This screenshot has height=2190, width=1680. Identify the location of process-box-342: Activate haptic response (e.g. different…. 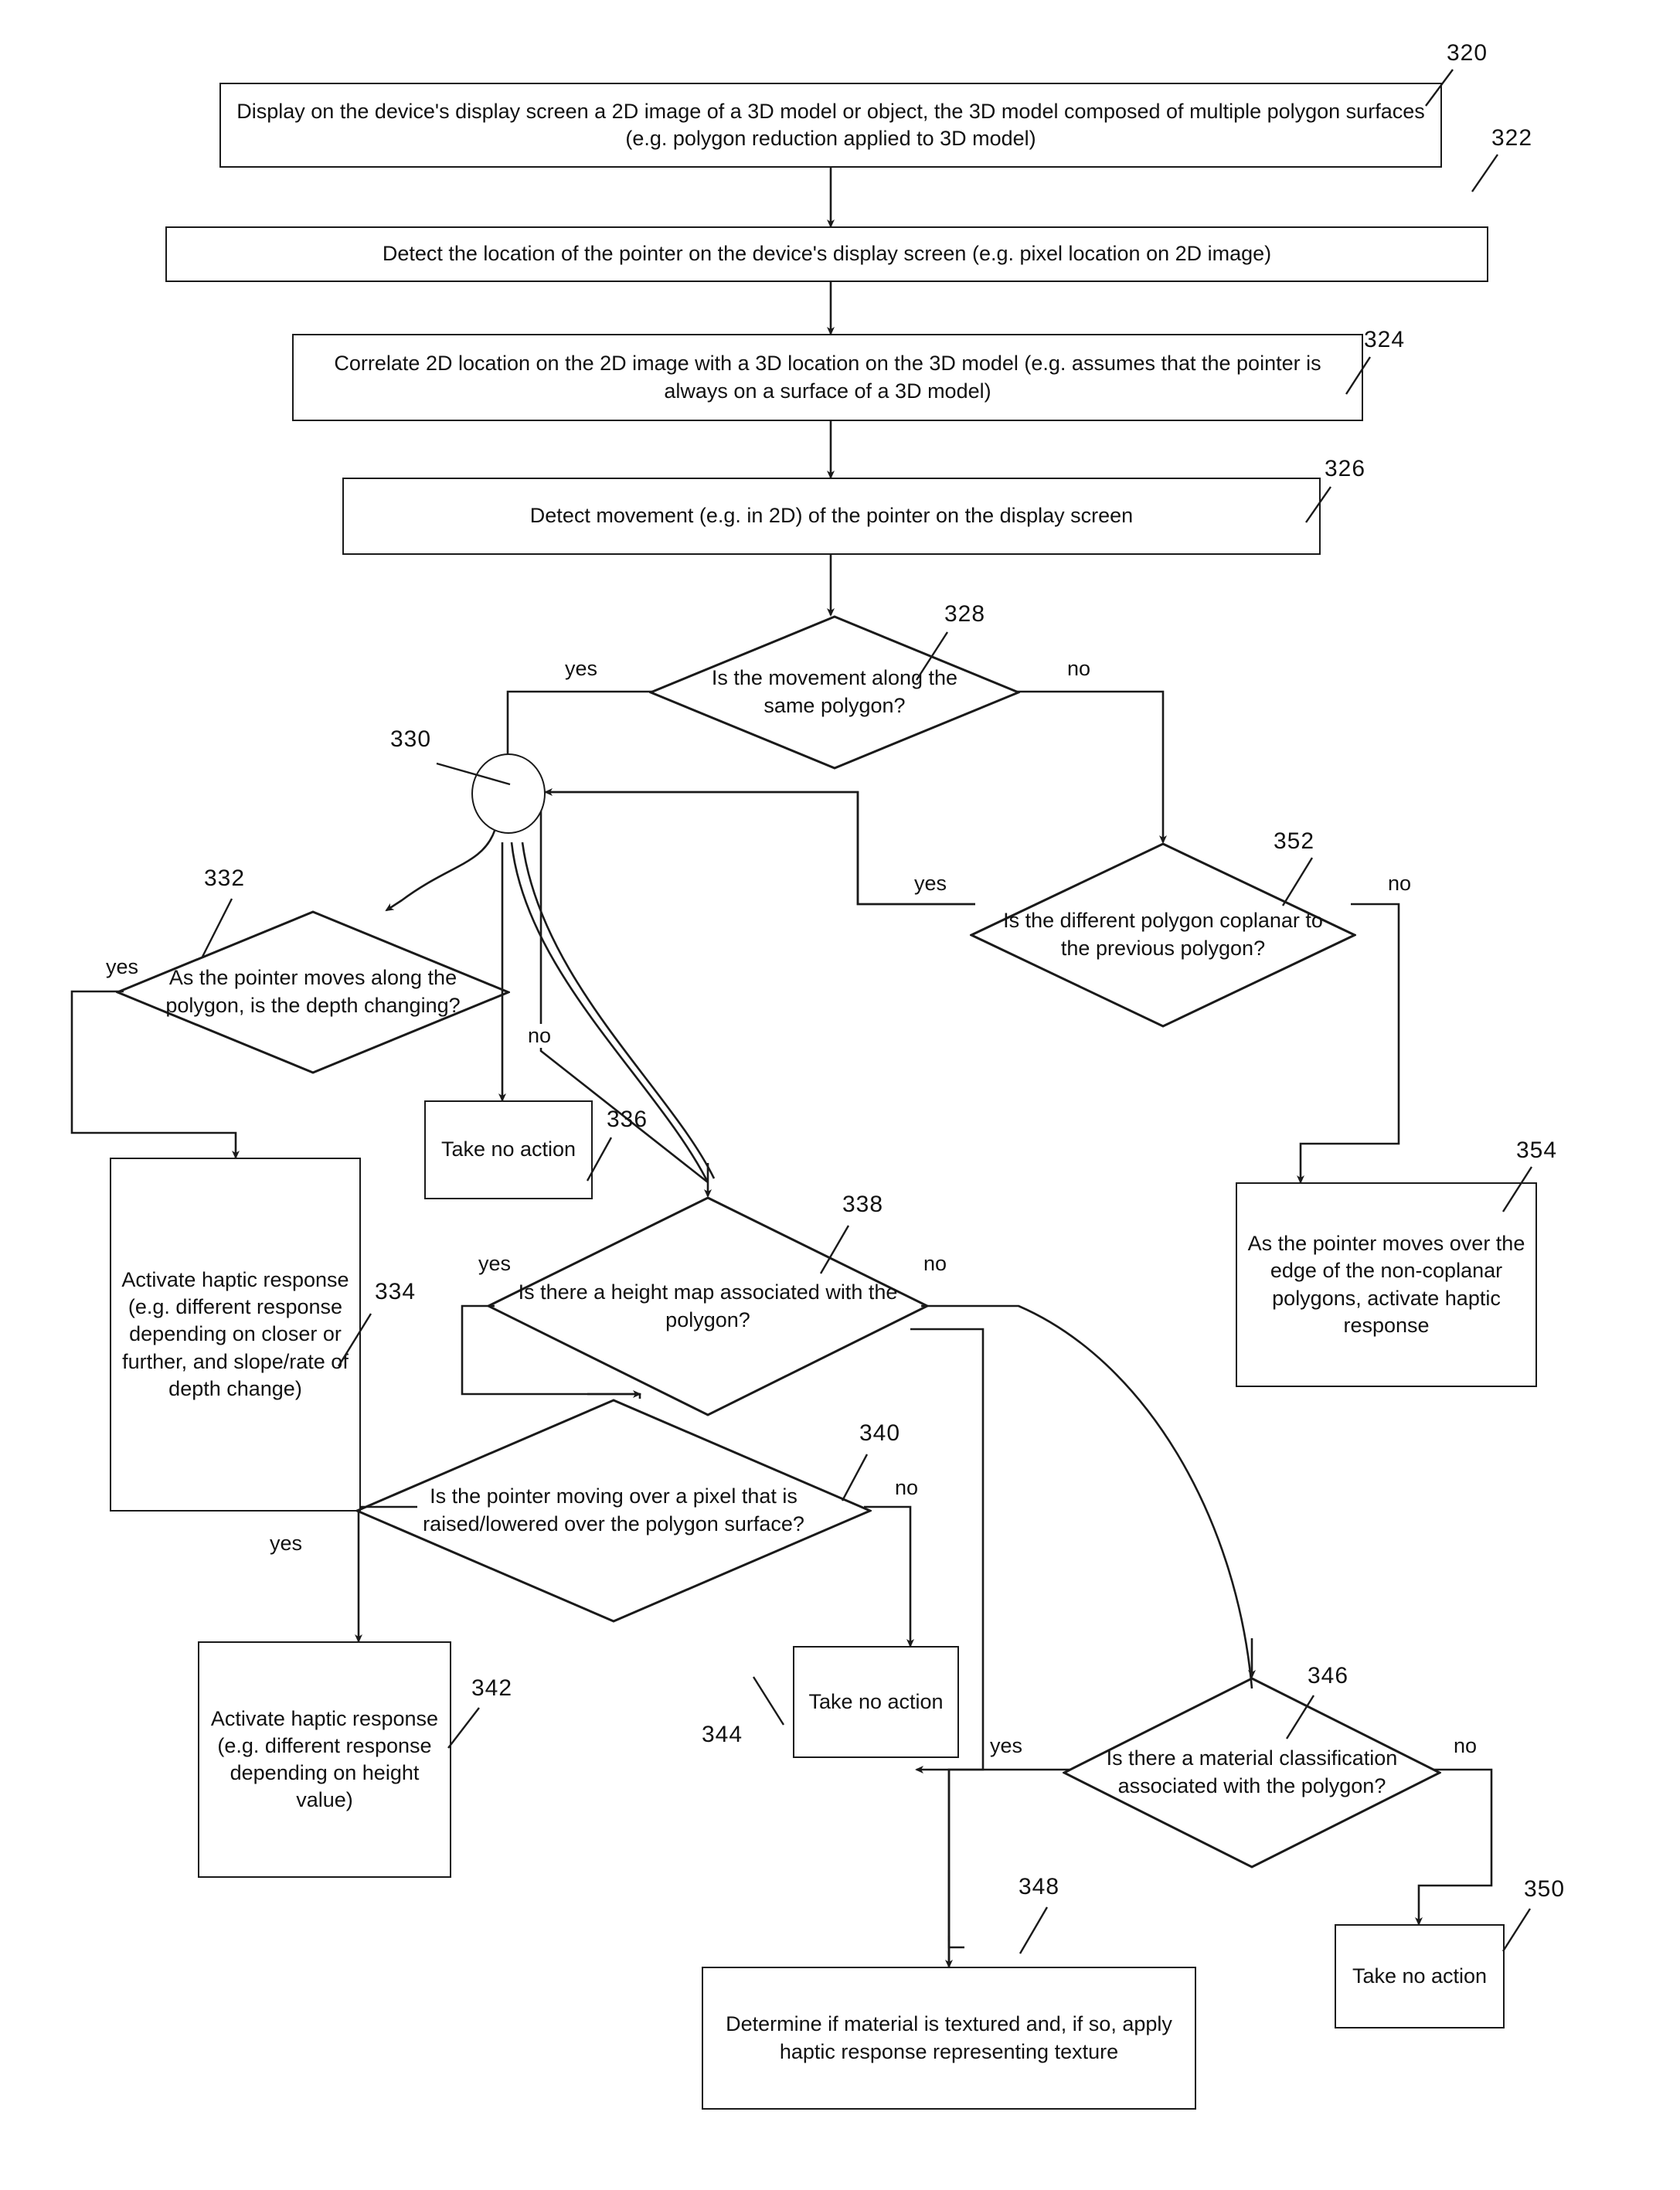
(324, 1759).